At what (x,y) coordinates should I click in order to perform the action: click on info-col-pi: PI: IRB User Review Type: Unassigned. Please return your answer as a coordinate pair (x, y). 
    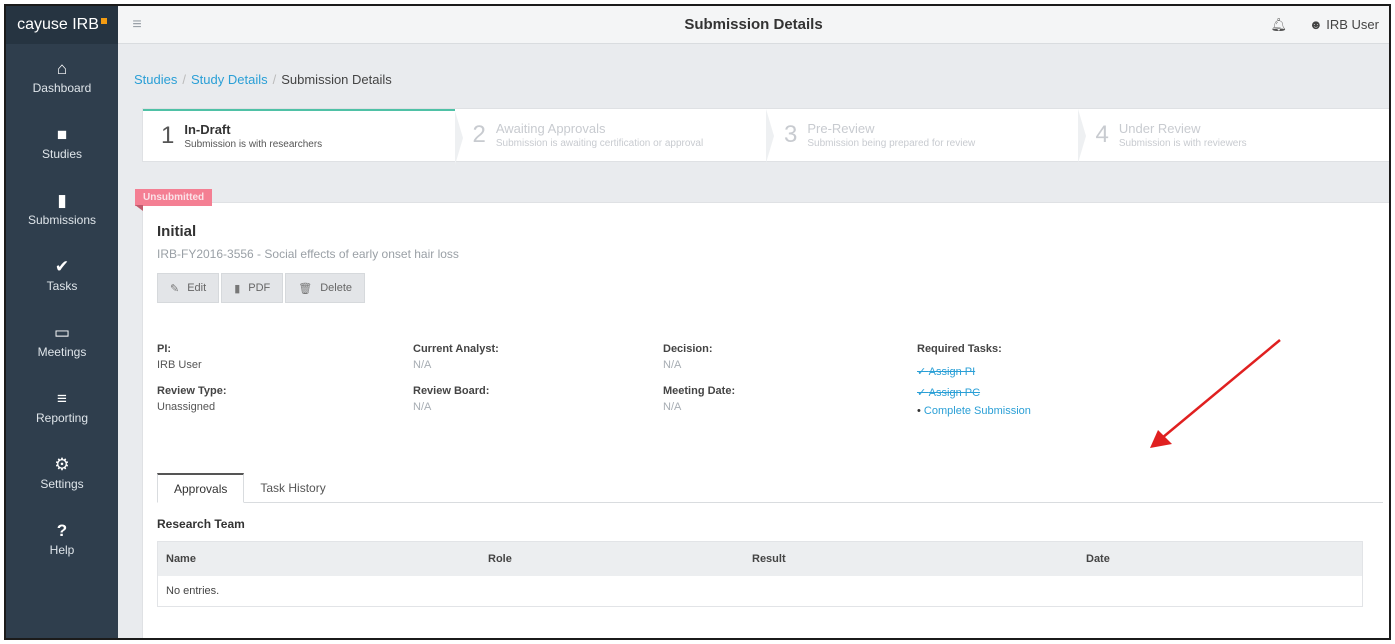
    Looking at the image, I should click on (192, 385).